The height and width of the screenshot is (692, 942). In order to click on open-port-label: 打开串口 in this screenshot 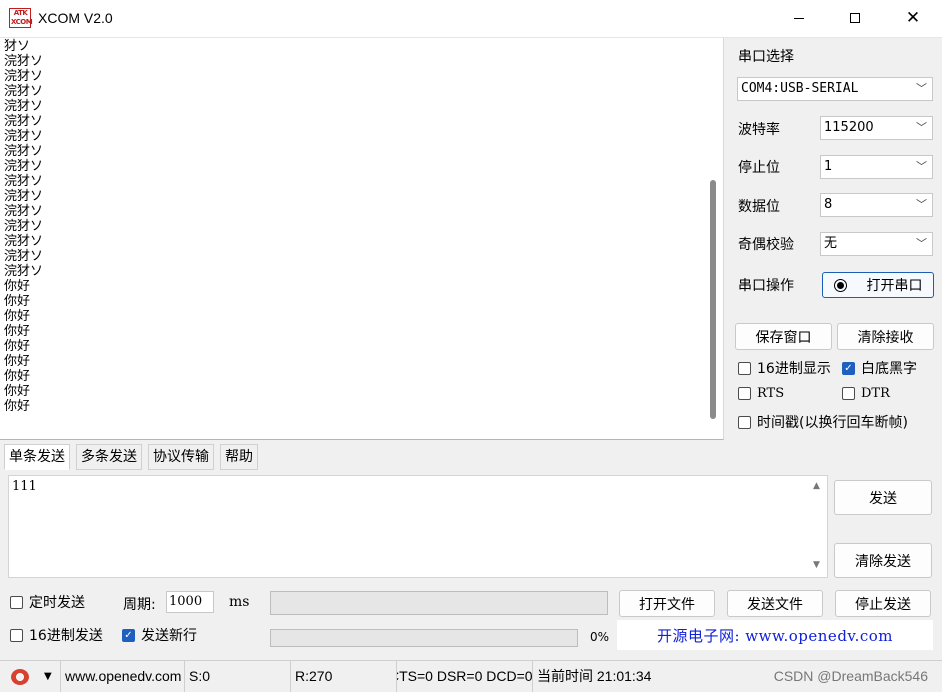, I will do `click(894, 286)`.